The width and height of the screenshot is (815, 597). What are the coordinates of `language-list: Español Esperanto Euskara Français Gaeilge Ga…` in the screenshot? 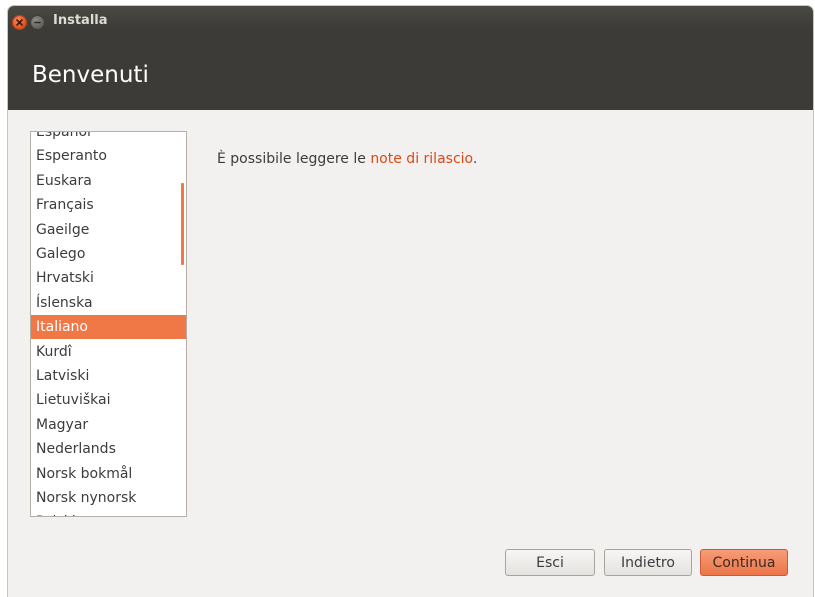 It's located at (108, 324).